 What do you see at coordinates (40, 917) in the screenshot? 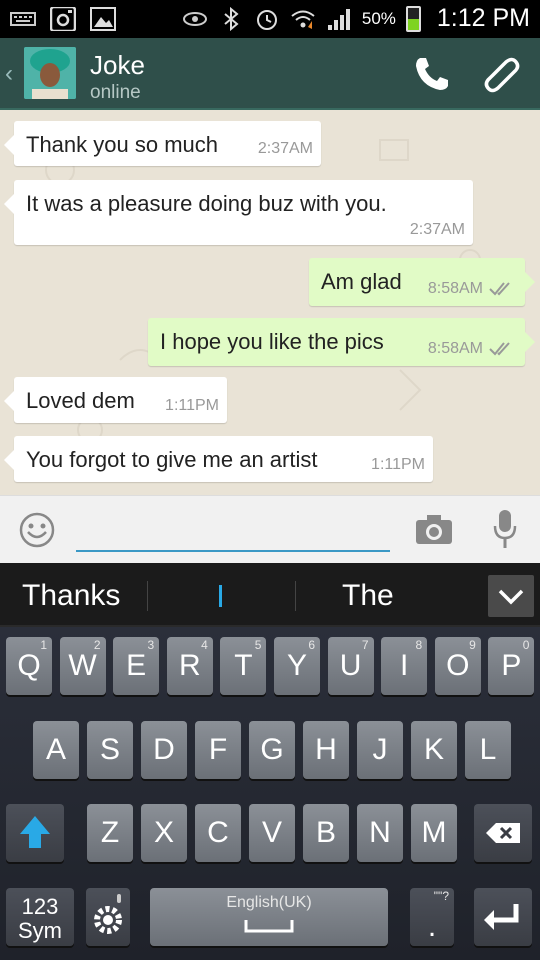
I see `symbols-key: 123 Sym` at bounding box center [40, 917].